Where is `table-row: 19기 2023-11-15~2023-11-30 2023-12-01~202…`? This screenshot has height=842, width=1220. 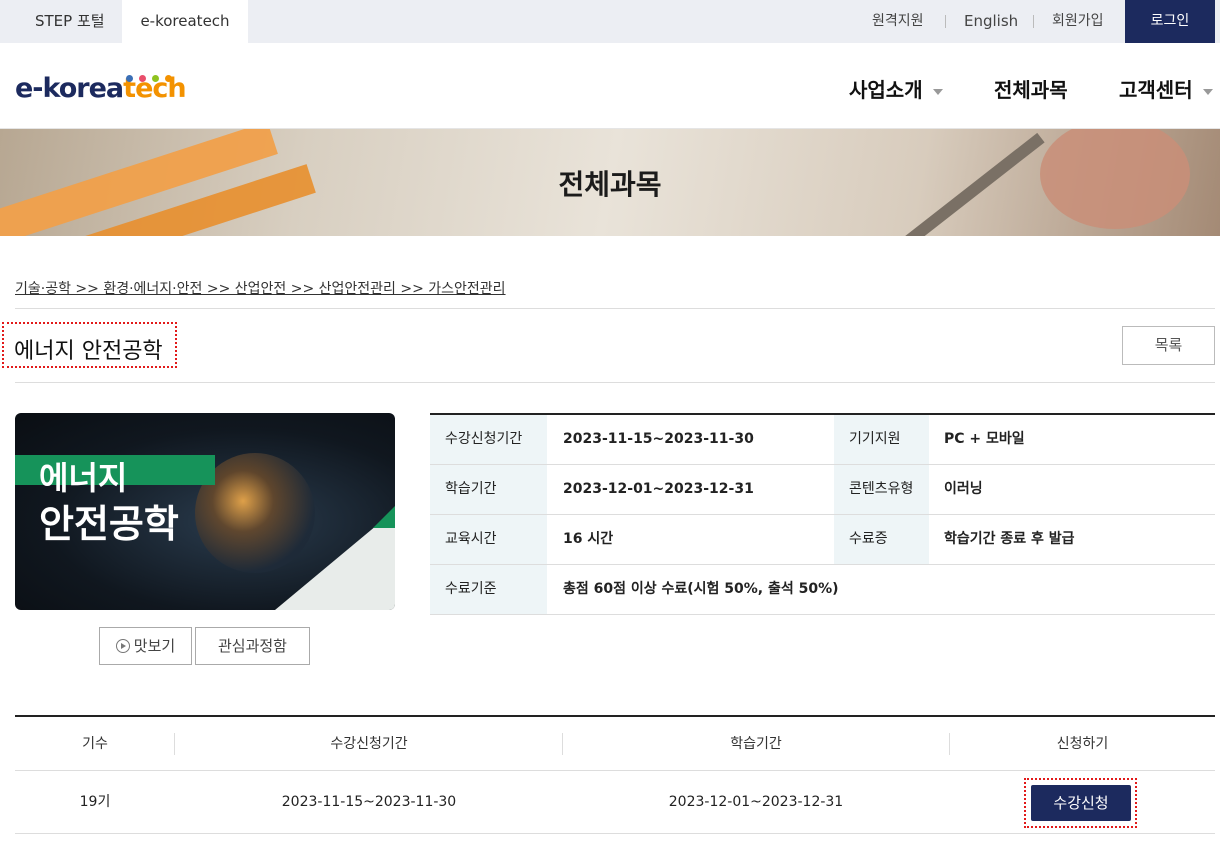 table-row: 19기 2023-11-15~2023-11-30 2023-12-01~202… is located at coordinates (615, 802).